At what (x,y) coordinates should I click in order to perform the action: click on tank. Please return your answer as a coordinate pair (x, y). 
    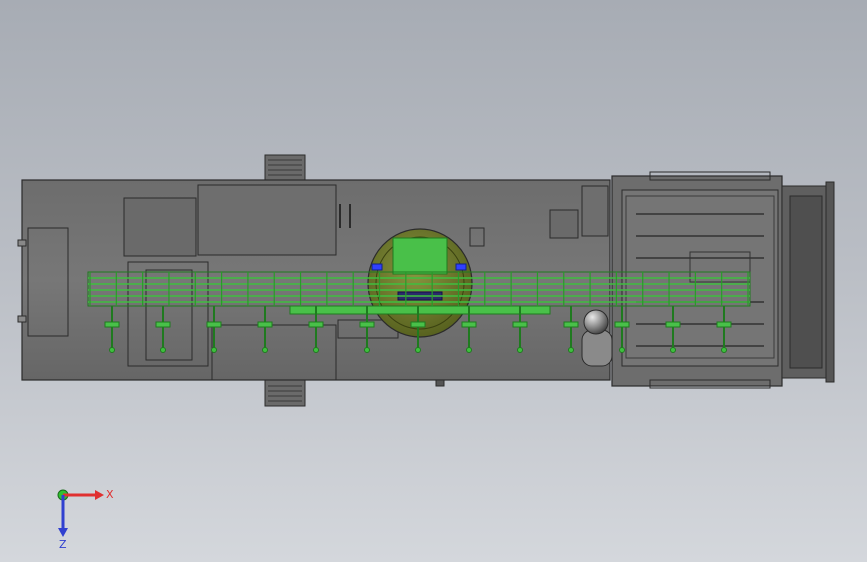
    Looking at the image, I should click on (597, 338).